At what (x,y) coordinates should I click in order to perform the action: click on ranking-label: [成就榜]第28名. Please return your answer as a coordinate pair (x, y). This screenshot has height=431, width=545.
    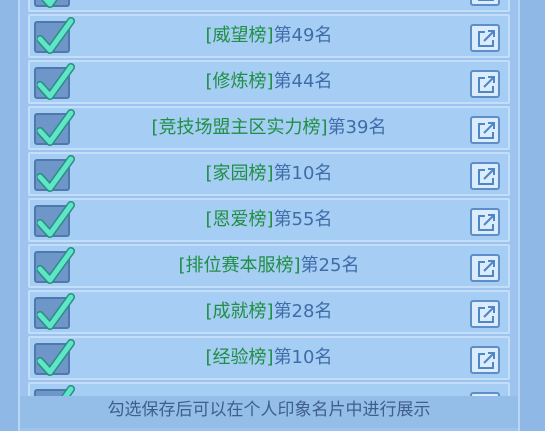
    Looking at the image, I should click on (269, 312).